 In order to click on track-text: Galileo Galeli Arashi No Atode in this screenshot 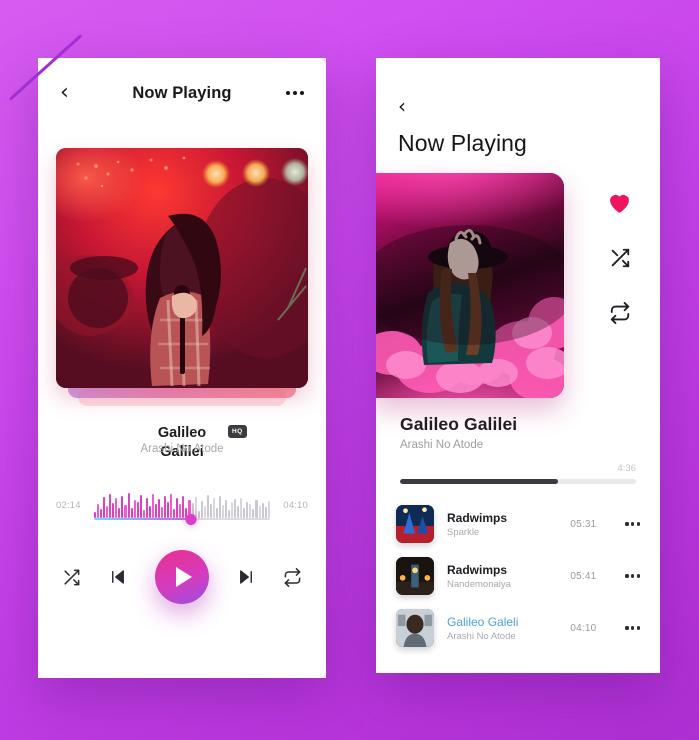, I will do `click(502, 628)`.